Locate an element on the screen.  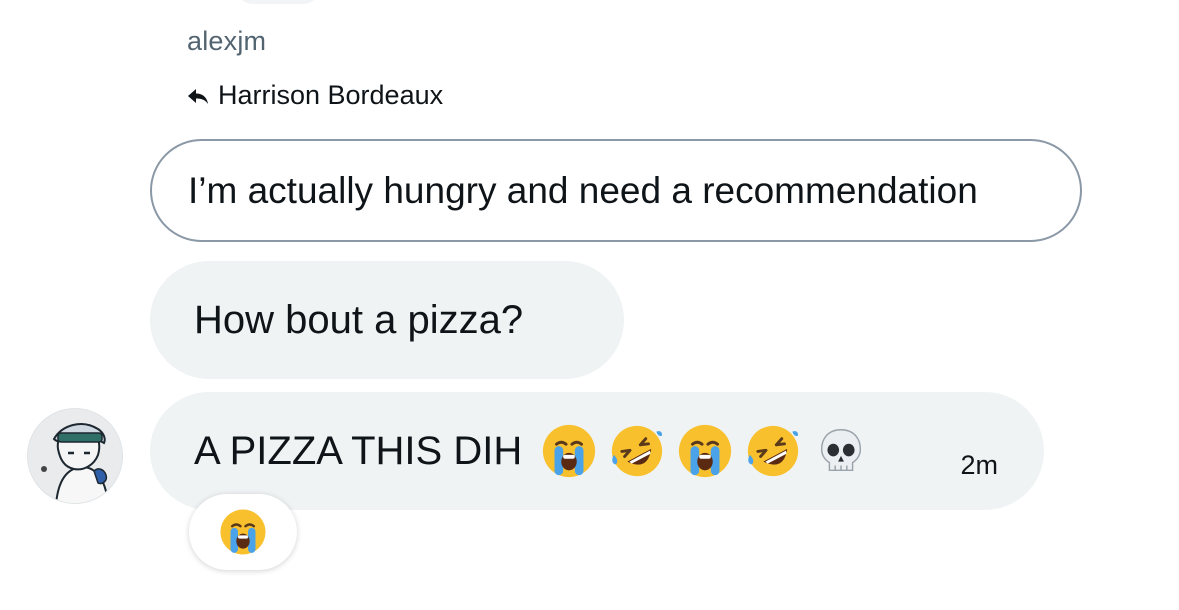
message-bubble: How bout a pizza? is located at coordinates (387, 320).